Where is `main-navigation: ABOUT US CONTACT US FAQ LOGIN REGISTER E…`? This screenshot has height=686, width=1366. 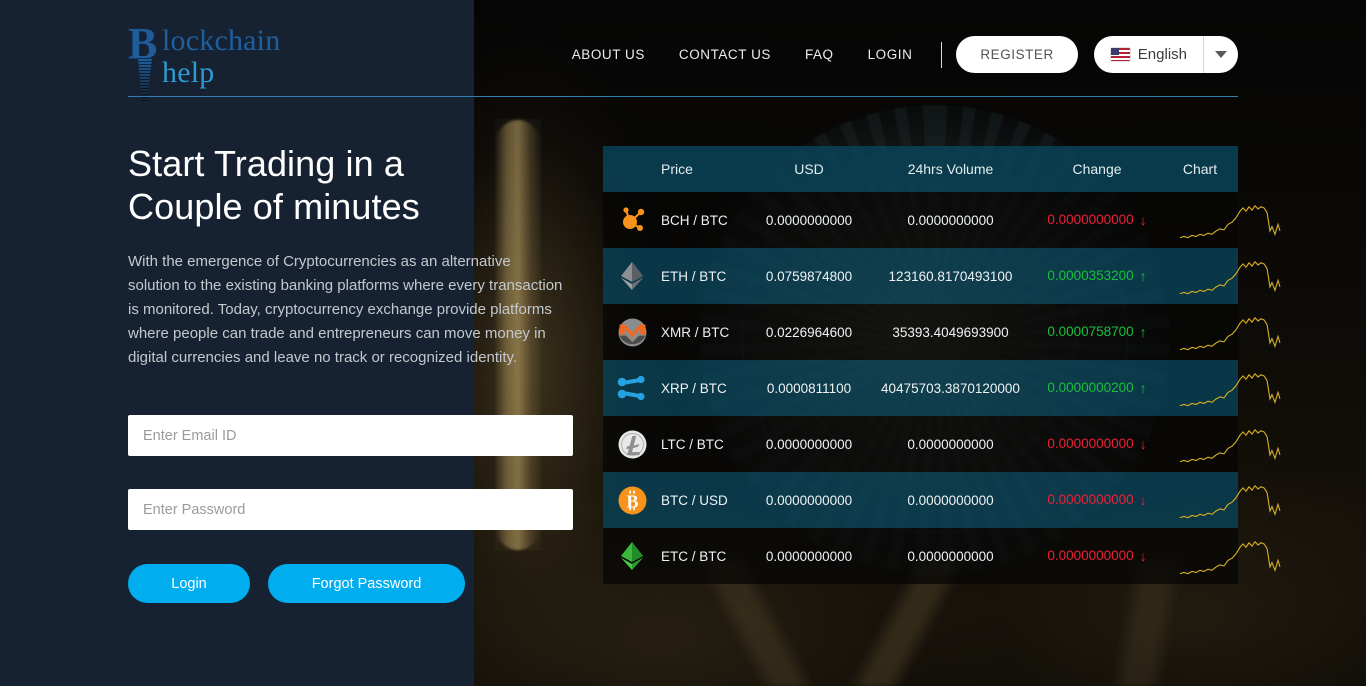
main-navigation: ABOUT US CONTACT US FAQ LOGIN REGISTER E… is located at coordinates (896, 54).